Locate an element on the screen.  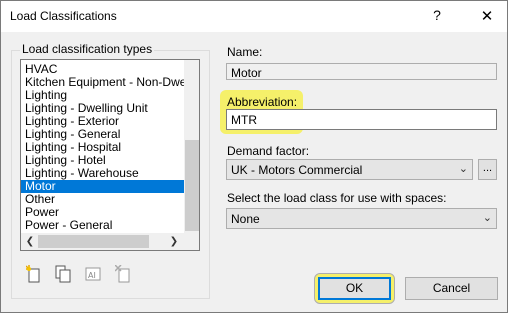
delete-icon is located at coordinates (123, 274).